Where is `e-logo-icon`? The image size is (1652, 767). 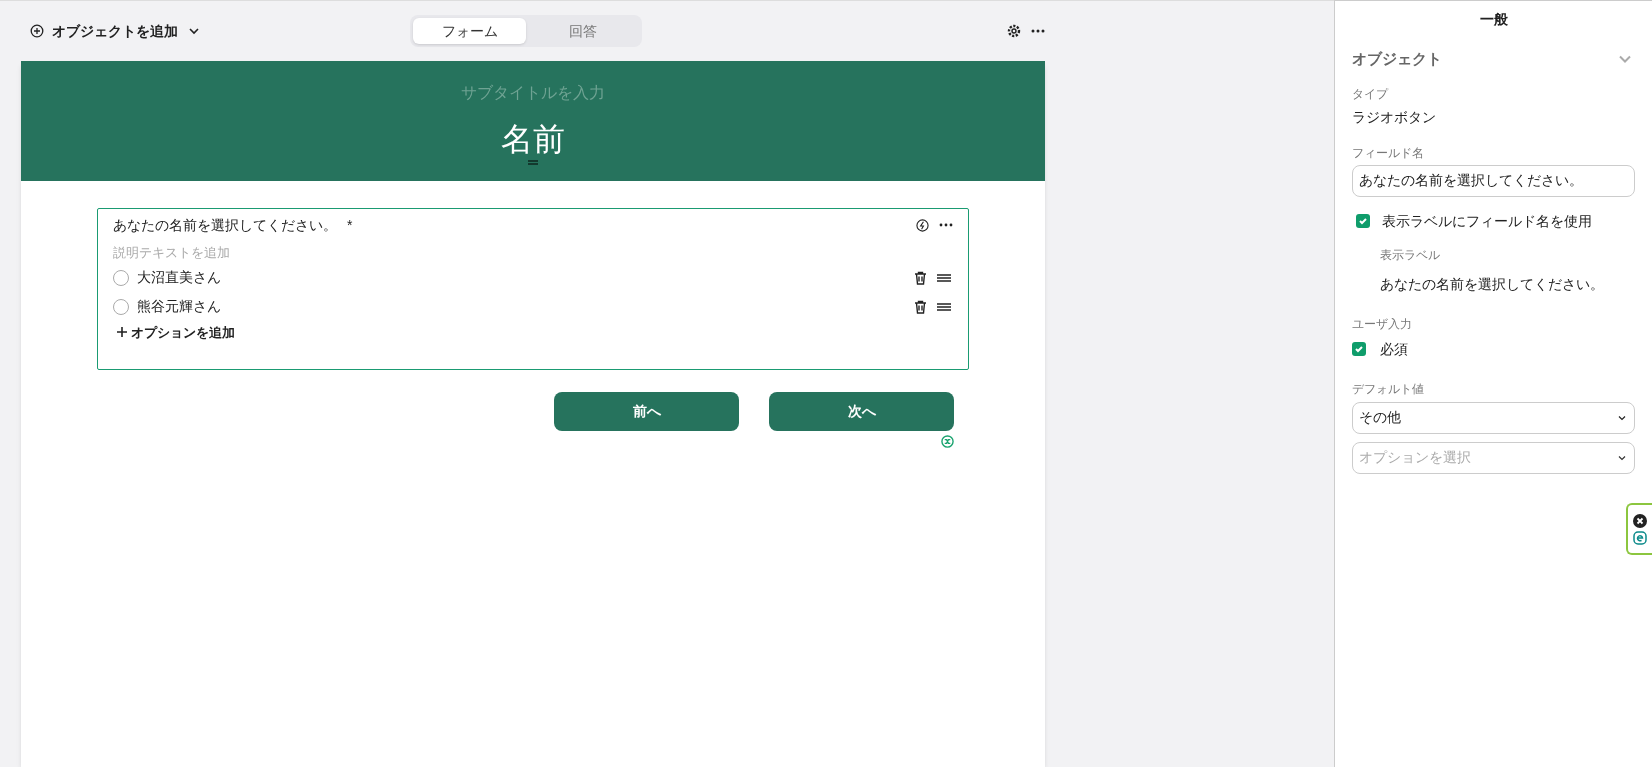 e-logo-icon is located at coordinates (1640, 537).